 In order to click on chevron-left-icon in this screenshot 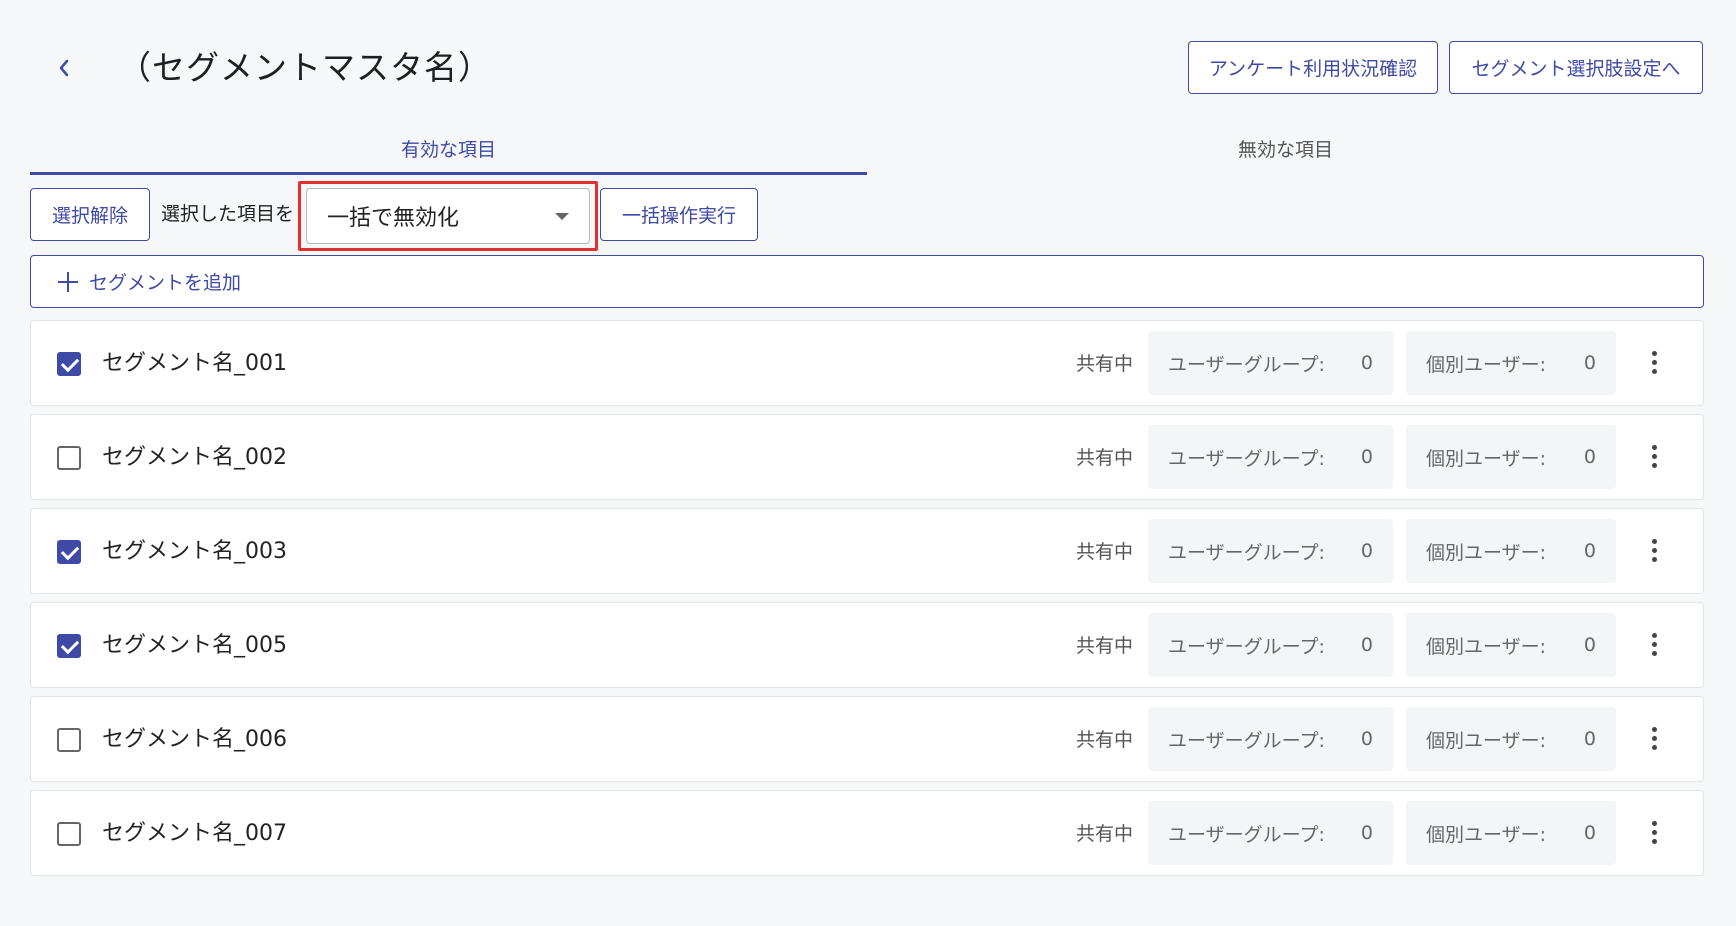, I will do `click(64, 68)`.